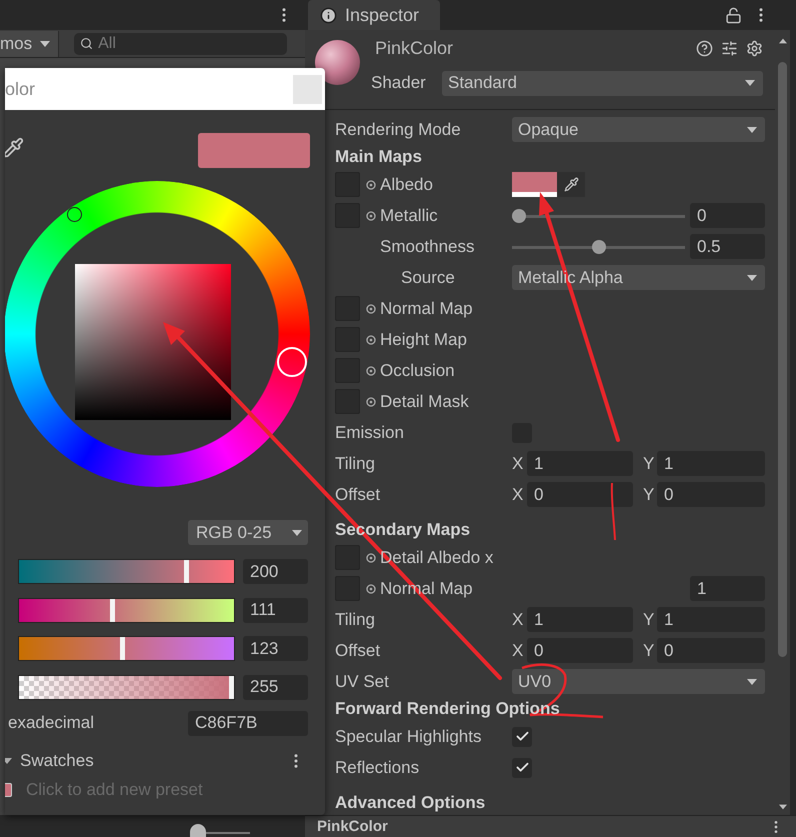 This screenshot has width=796, height=837. What do you see at coordinates (638, 129) in the screenshot?
I see `dropdown: Opaque` at bounding box center [638, 129].